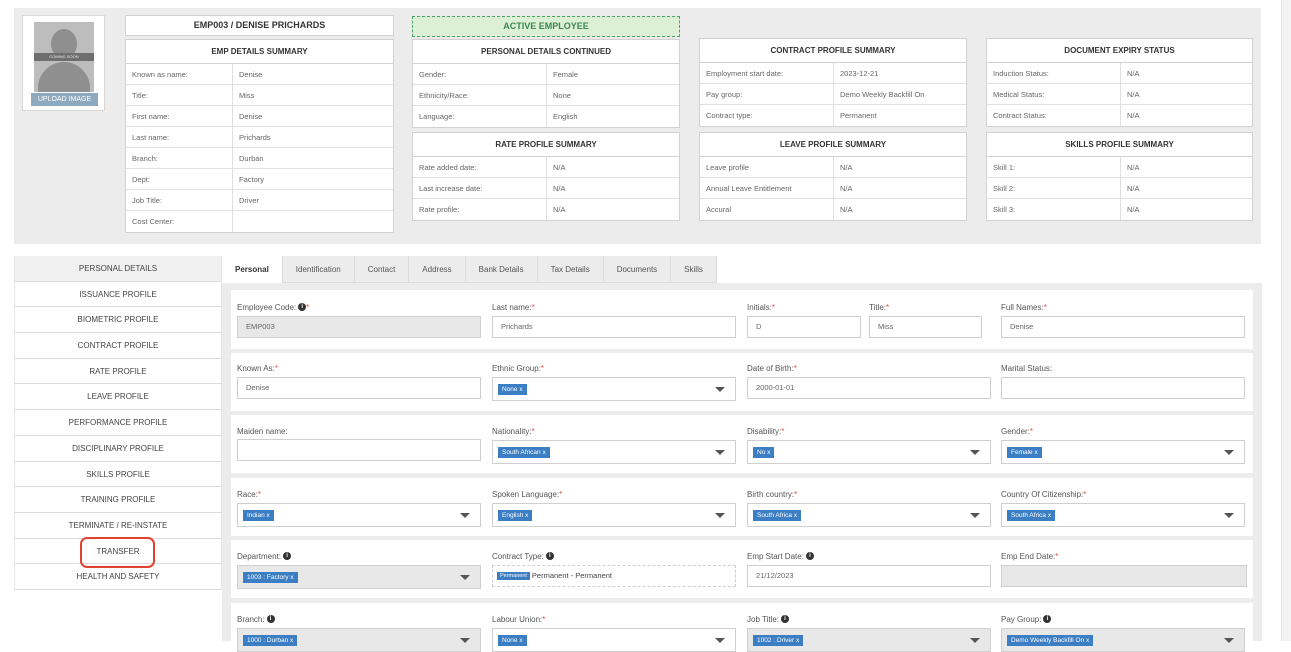 The image size is (1291, 652). I want to click on summary-value: Prichards, so click(255, 137).